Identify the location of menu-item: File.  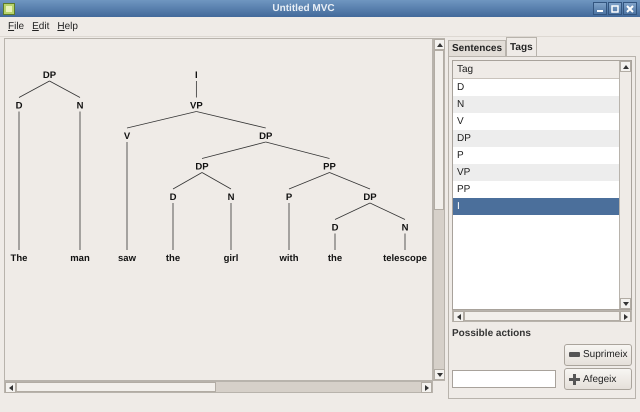
(16, 26).